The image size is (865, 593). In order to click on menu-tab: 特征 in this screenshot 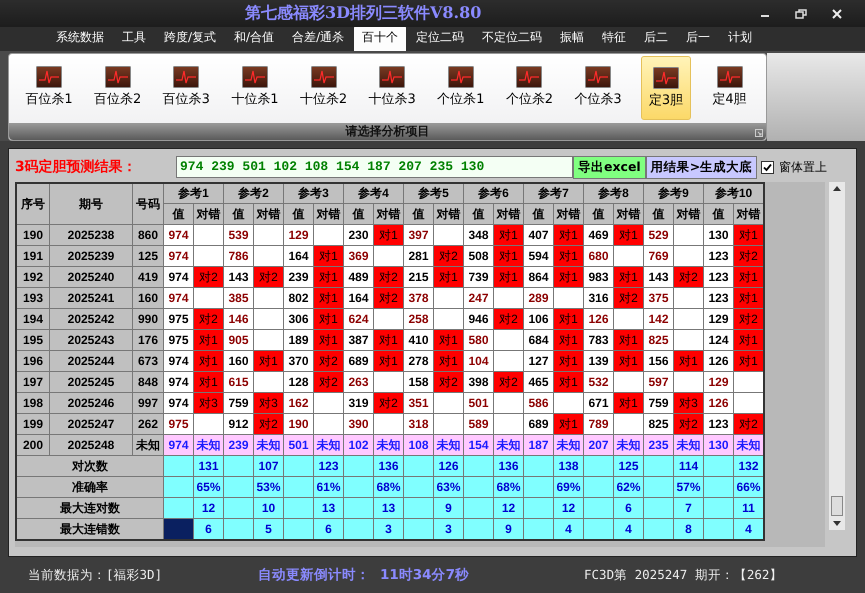, I will do `click(614, 38)`.